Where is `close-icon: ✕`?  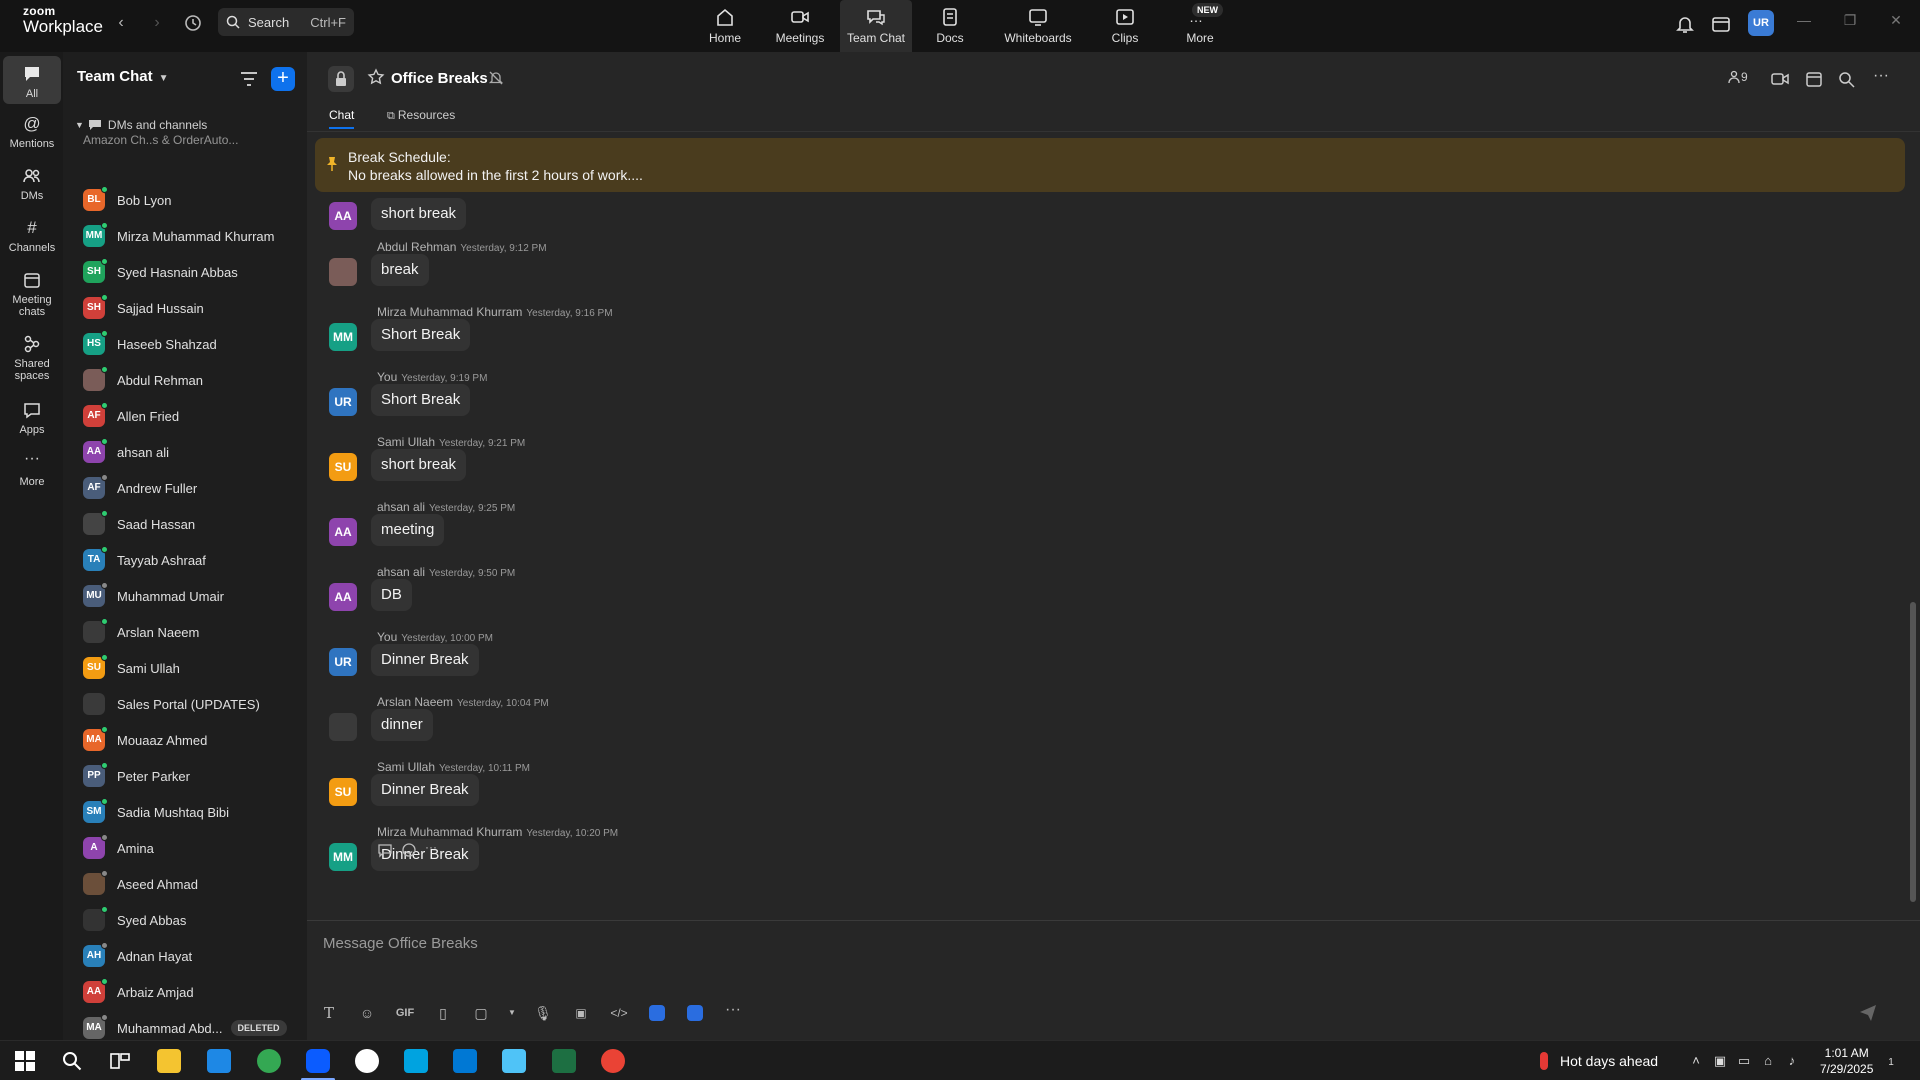
close-icon: ✕ is located at coordinates (1896, 22).